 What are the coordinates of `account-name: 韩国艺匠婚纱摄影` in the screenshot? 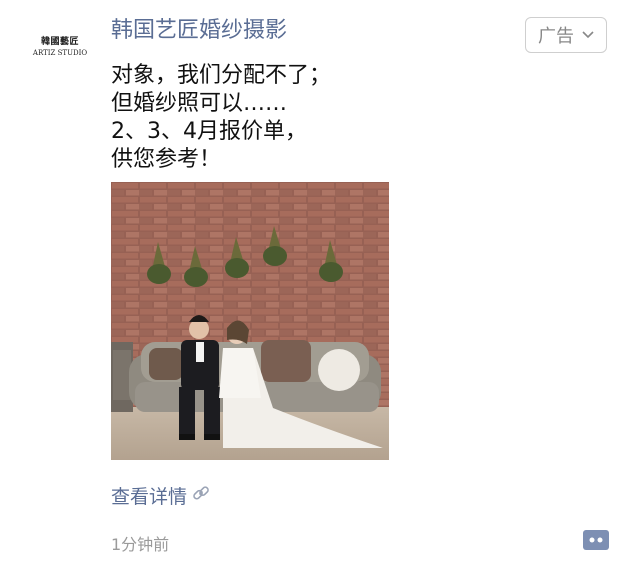 It's located at (199, 31).